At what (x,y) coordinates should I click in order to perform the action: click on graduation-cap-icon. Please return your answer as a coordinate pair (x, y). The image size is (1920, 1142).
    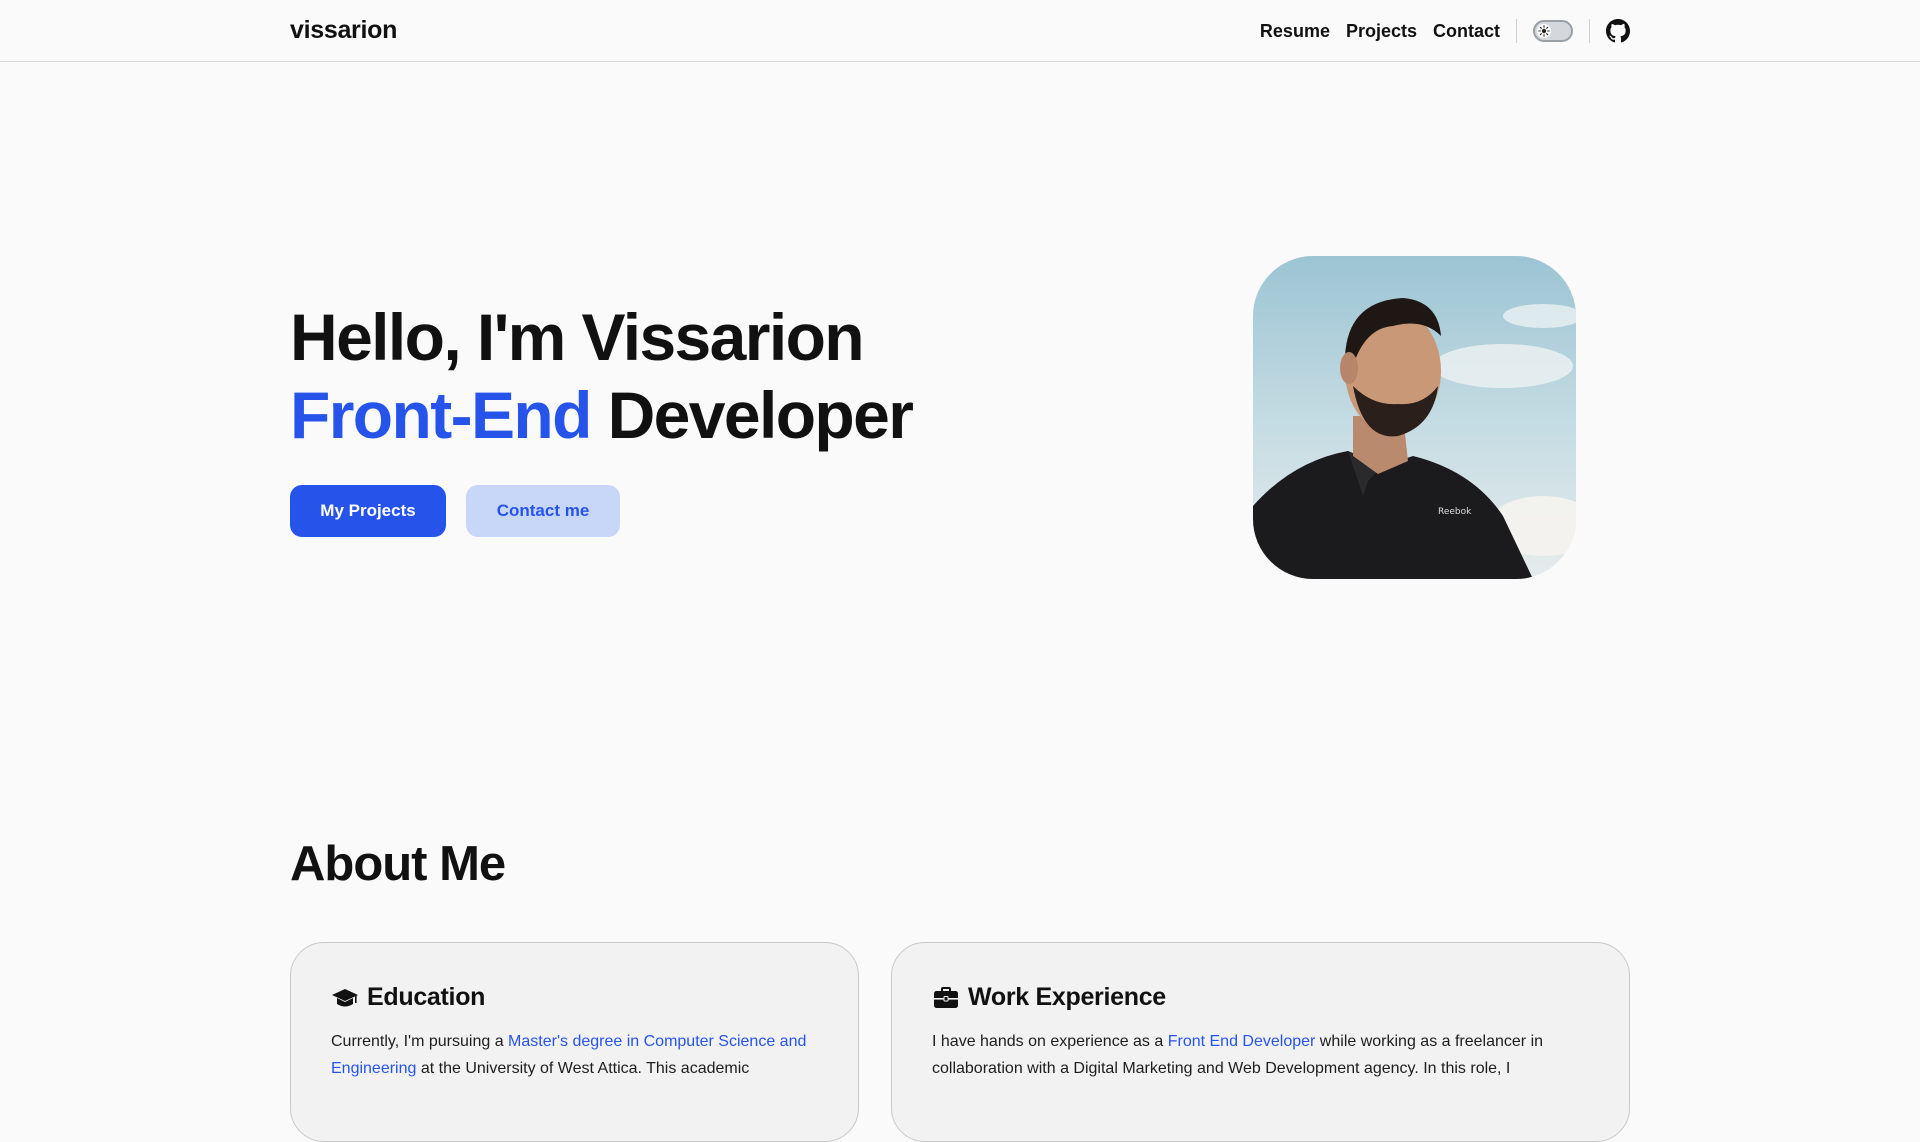
    Looking at the image, I should click on (345, 997).